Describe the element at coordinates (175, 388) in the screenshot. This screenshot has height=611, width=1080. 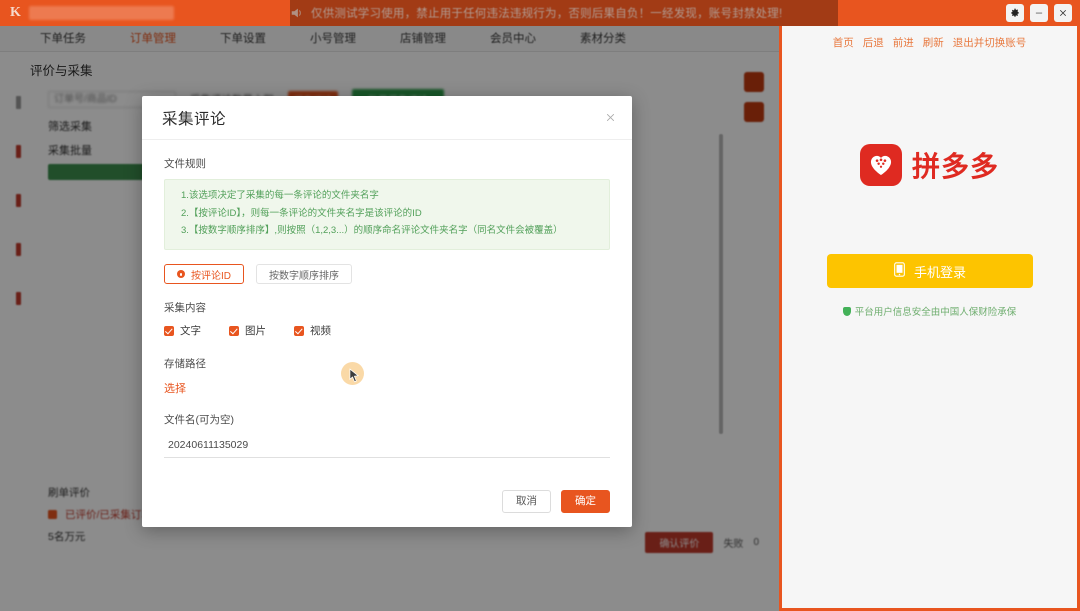
I see `choose-path-button: 选择` at that location.